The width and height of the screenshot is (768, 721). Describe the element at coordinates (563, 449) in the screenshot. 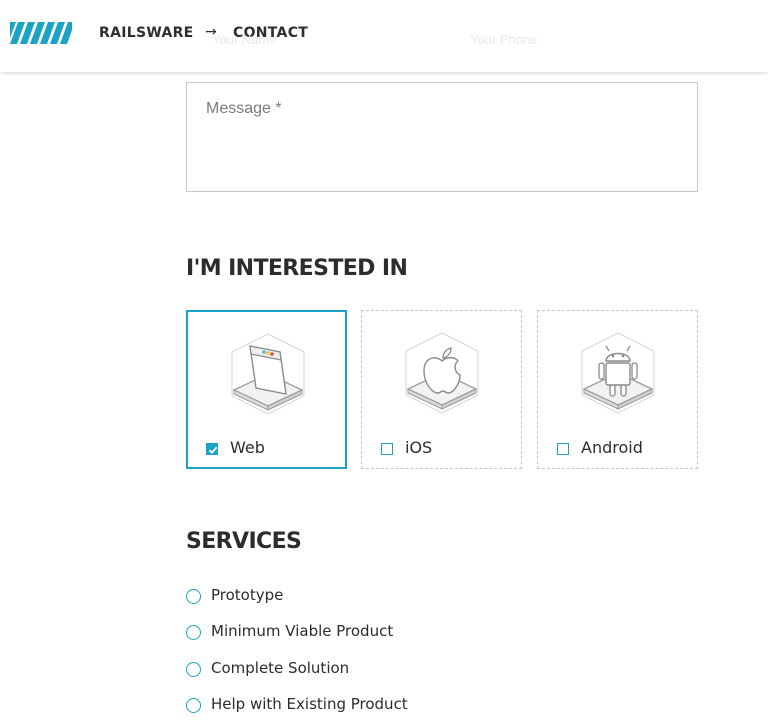

I see `android-checkbox` at that location.